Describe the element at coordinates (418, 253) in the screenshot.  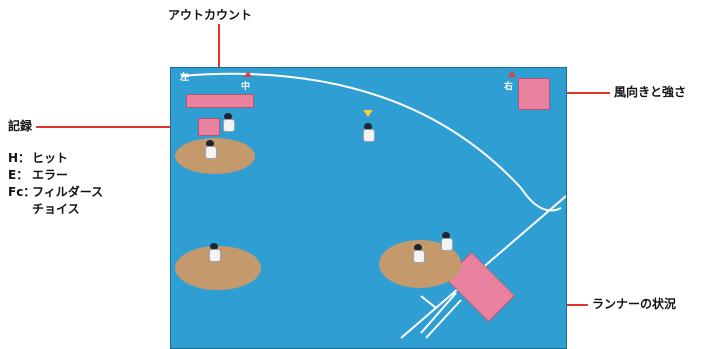
I see `batter-player` at that location.